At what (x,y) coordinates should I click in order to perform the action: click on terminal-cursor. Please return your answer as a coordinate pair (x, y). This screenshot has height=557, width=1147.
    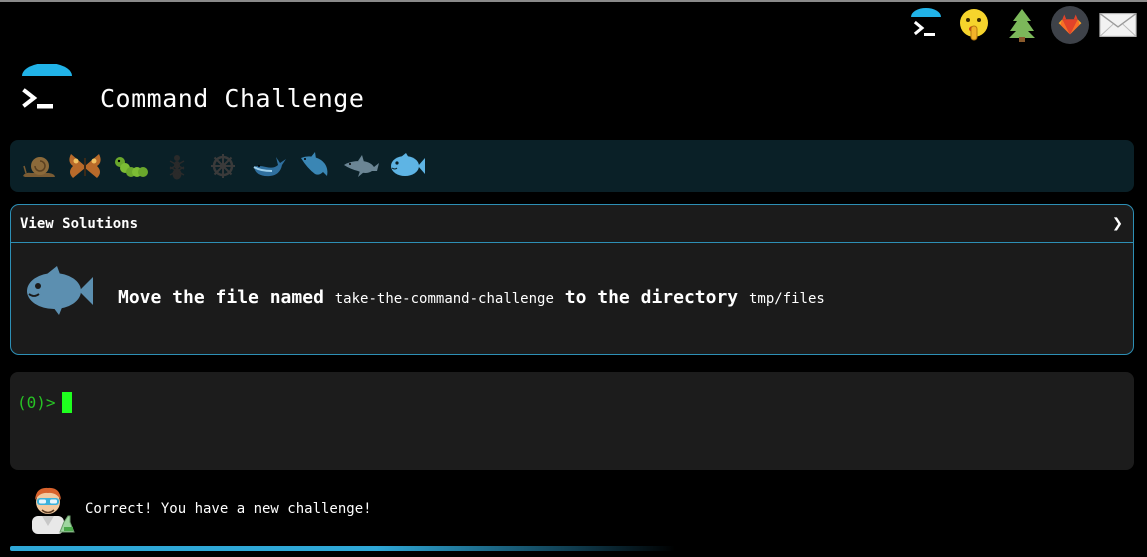
    Looking at the image, I should click on (66, 402).